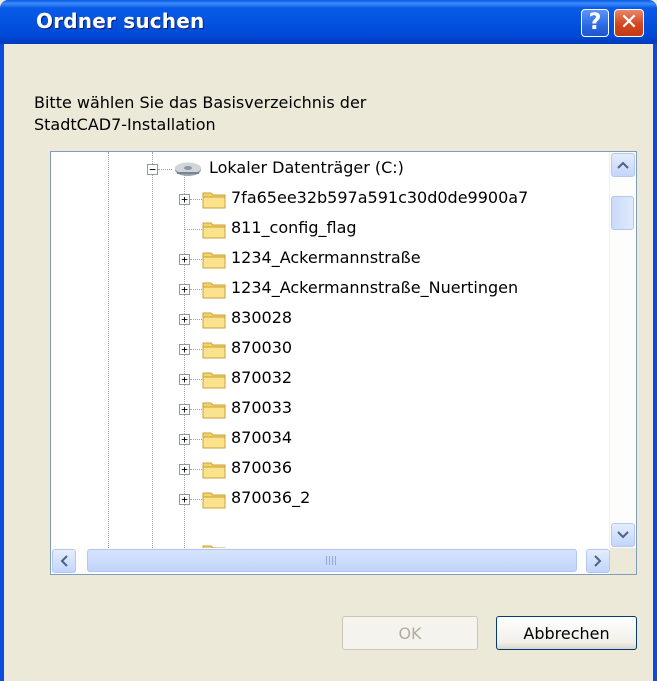 Image resolution: width=657 pixels, height=681 pixels. I want to click on help-button: ?, so click(595, 23).